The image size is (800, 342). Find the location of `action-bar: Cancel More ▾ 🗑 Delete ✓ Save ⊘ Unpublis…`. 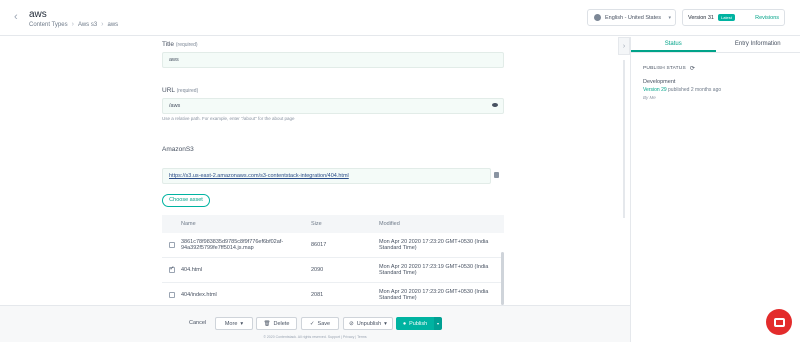

action-bar: Cancel More ▾ 🗑 Delete ✓ Save ⊘ Unpublis… is located at coordinates (315, 323).